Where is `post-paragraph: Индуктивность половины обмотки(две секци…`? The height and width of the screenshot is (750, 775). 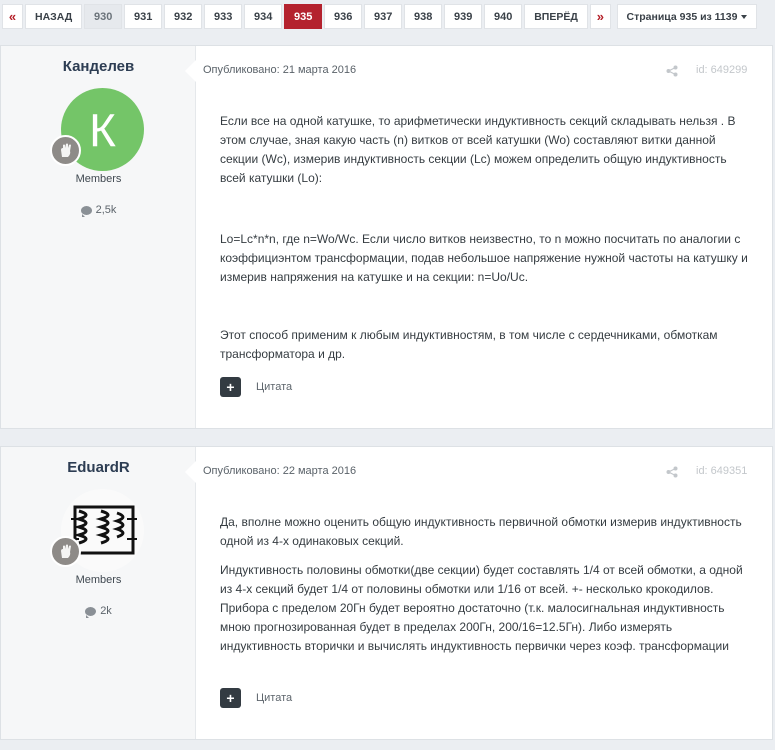
post-paragraph: Индуктивность половины обмотки(две секци… is located at coordinates (481, 608).